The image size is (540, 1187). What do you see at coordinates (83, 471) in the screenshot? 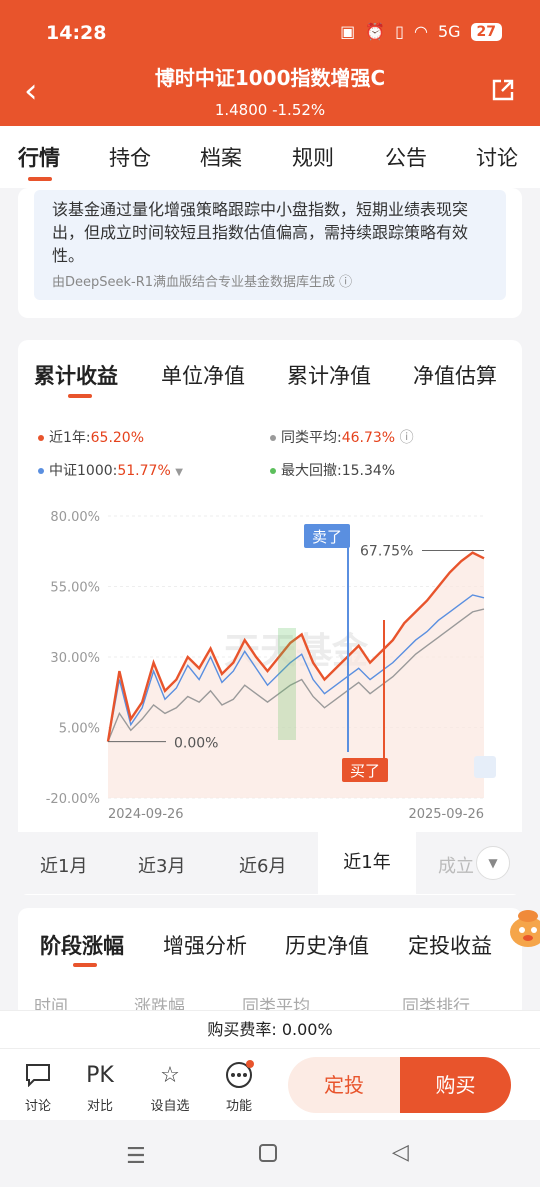
I see `legend-index-label: 中证1000:` at bounding box center [83, 471].